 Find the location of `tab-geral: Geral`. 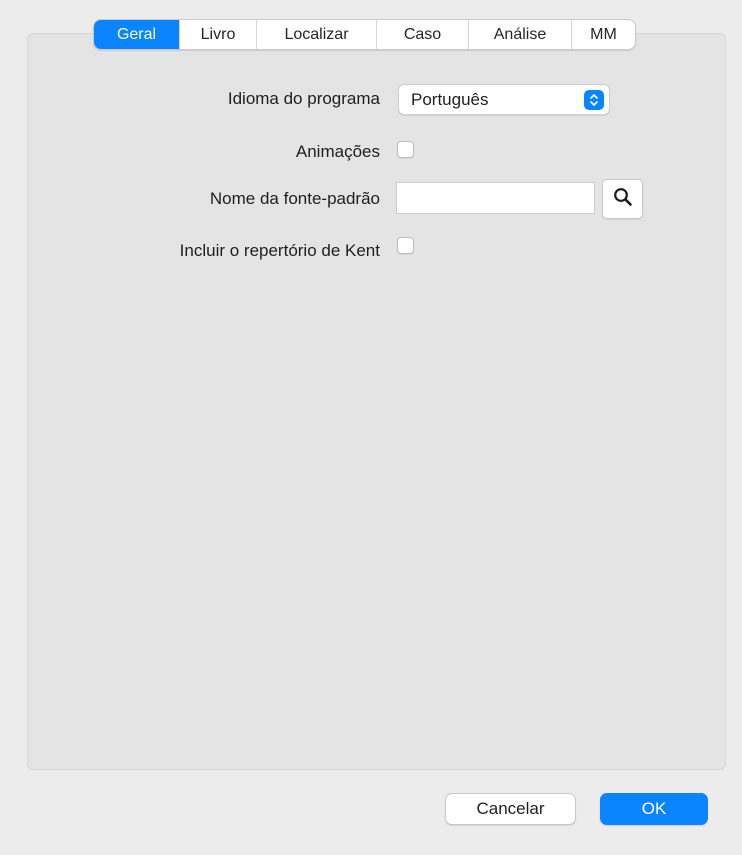

tab-geral: Geral is located at coordinates (137, 34).